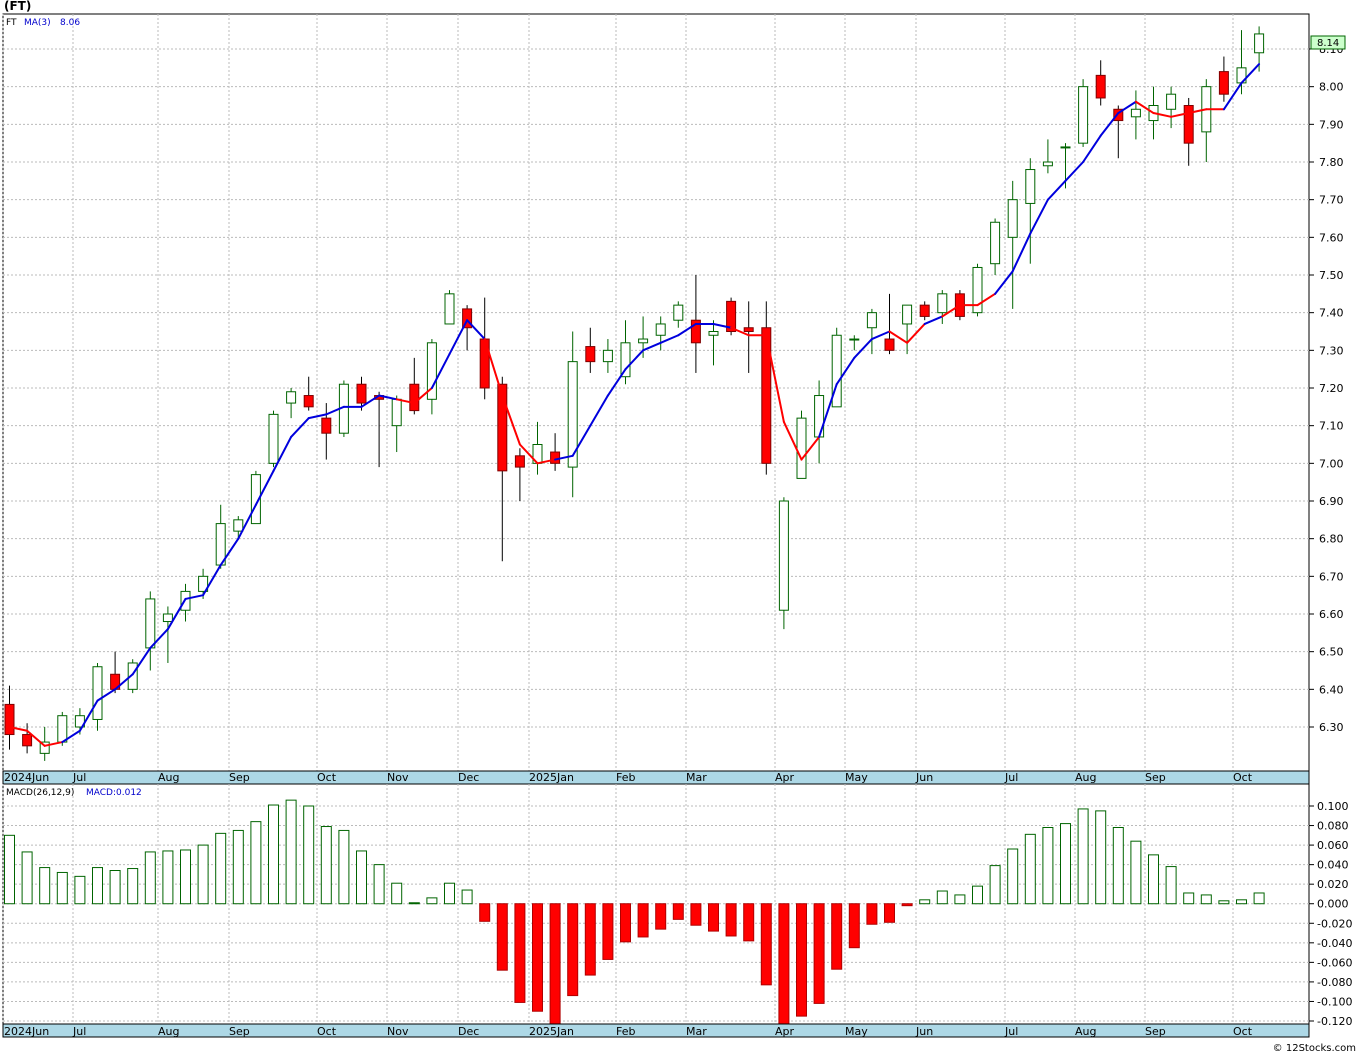 Image resolution: width=1360 pixels, height=1056 pixels. I want to click on price-y-tick-label: 8.00, so click(1331, 87).